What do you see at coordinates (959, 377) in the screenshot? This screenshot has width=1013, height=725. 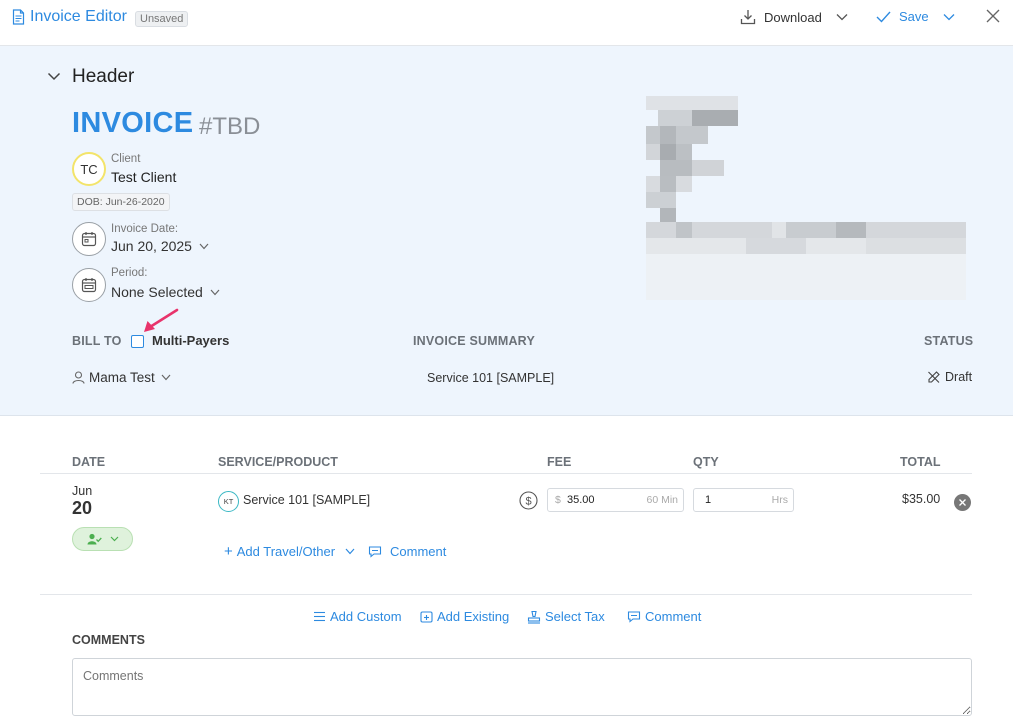 I see `status-value: Draft` at bounding box center [959, 377].